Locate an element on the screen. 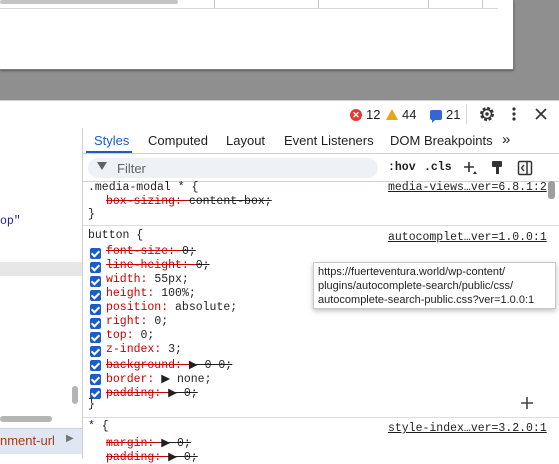 The height and width of the screenshot is (464, 559). property-value: 55px; is located at coordinates (171, 279).